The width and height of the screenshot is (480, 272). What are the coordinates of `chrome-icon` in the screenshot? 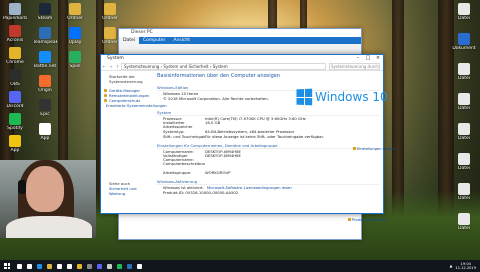 It's located at (79, 266).